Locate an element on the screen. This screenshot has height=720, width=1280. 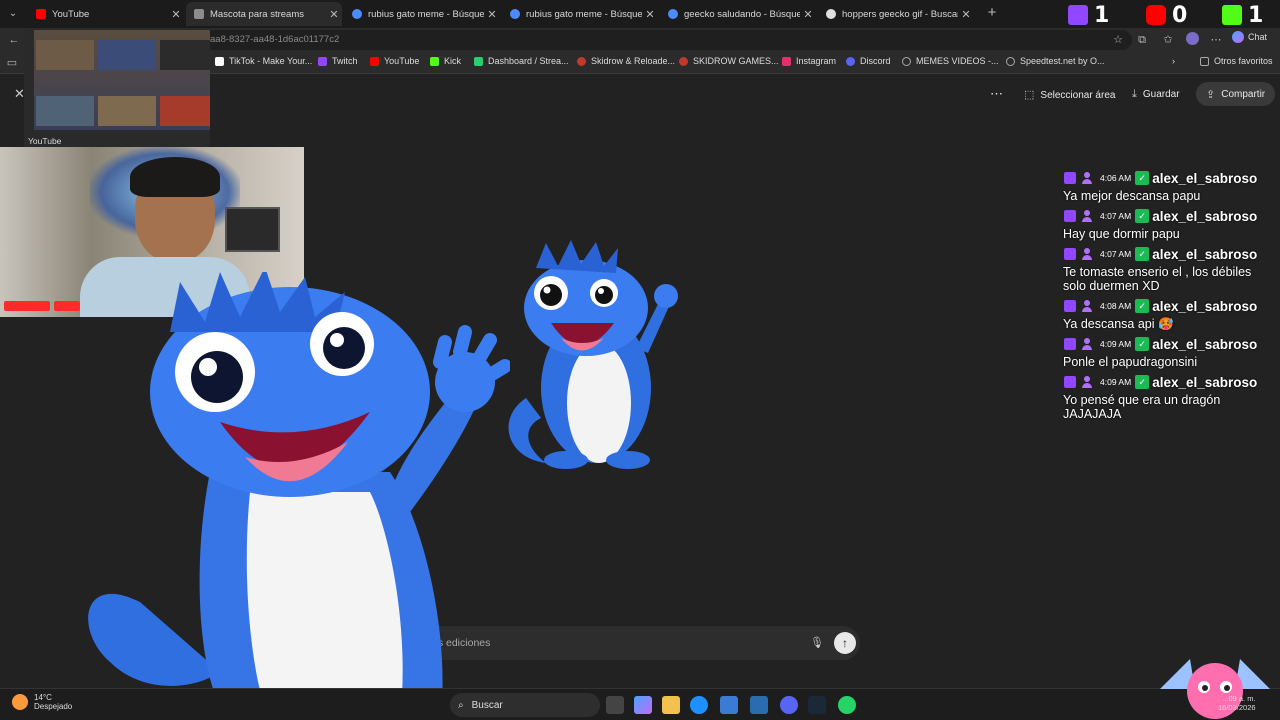
new-tab-button: + is located at coordinates (992, 12).